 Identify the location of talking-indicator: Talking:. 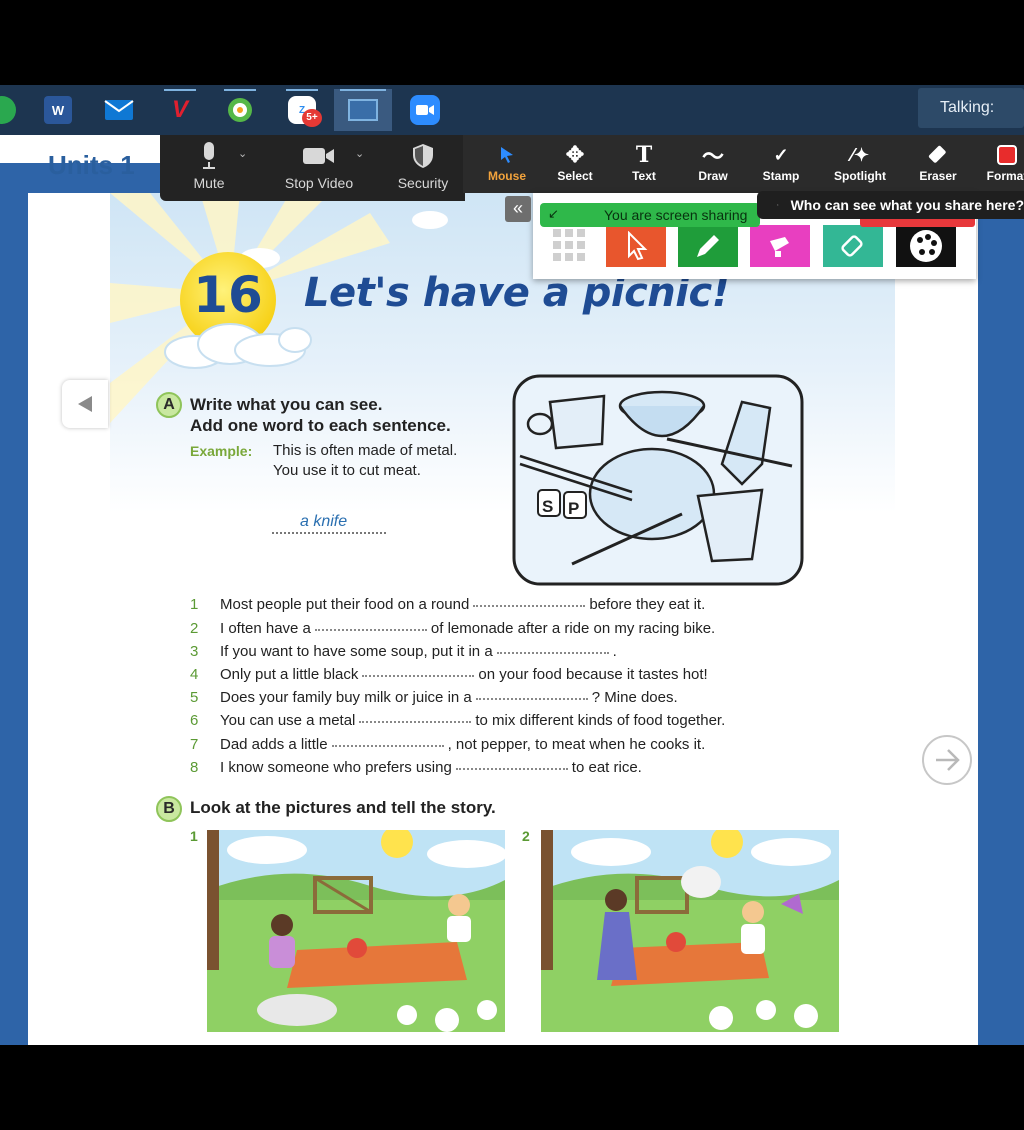
(971, 108).